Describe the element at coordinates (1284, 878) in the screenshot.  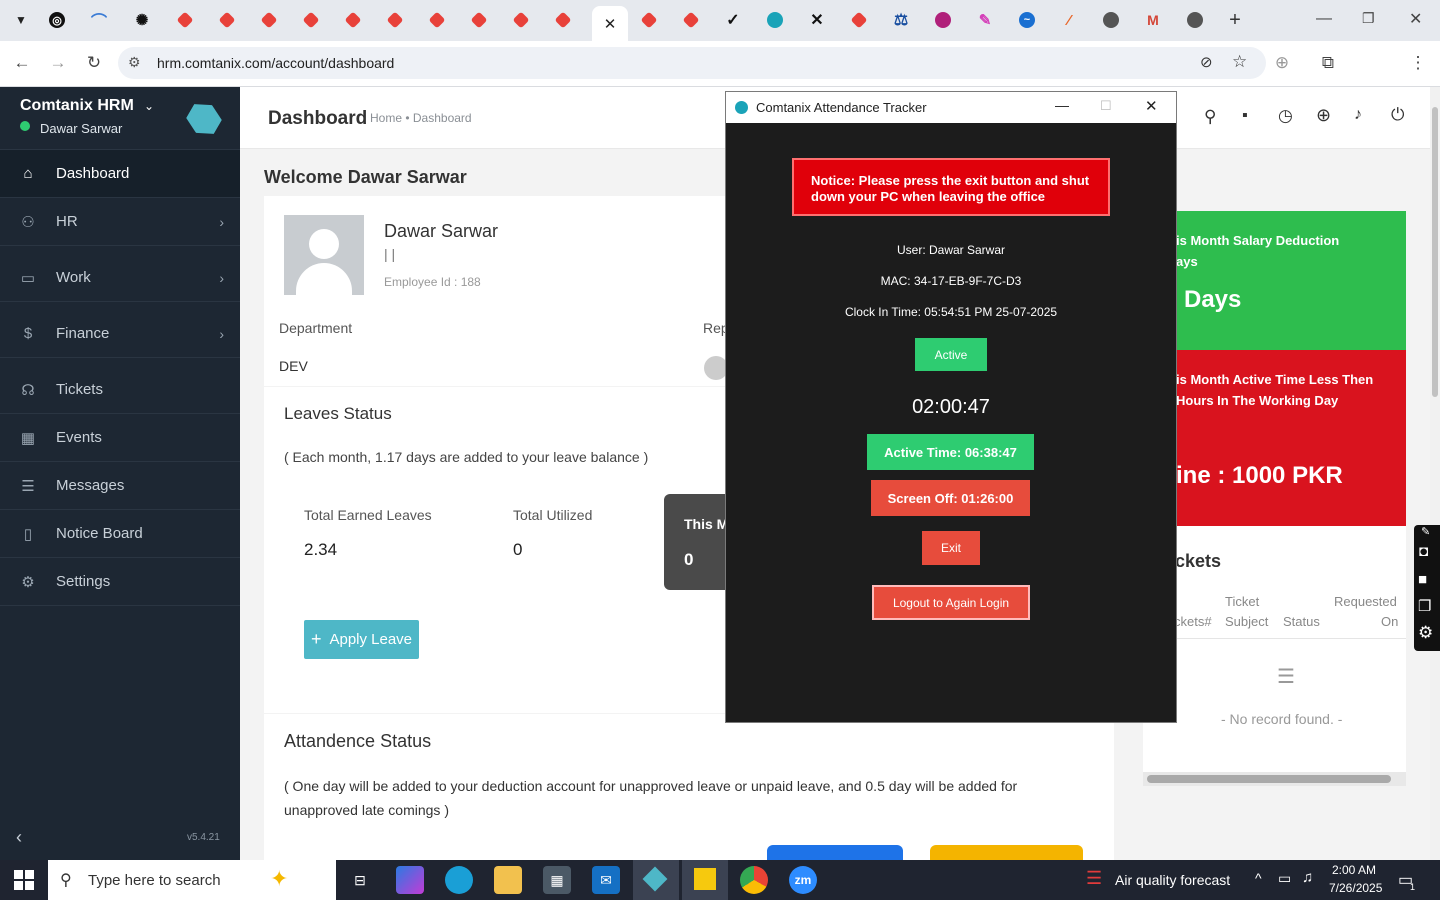
I see `network-icon: ▭` at that location.